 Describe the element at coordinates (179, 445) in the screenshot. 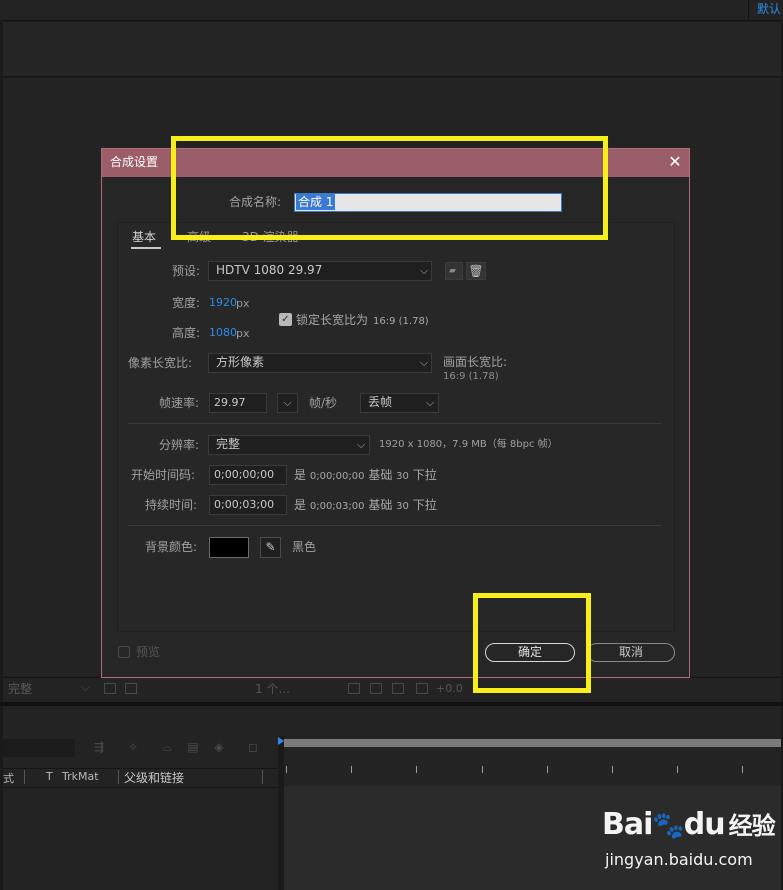

I see `resolution-label: 分辨率:` at that location.